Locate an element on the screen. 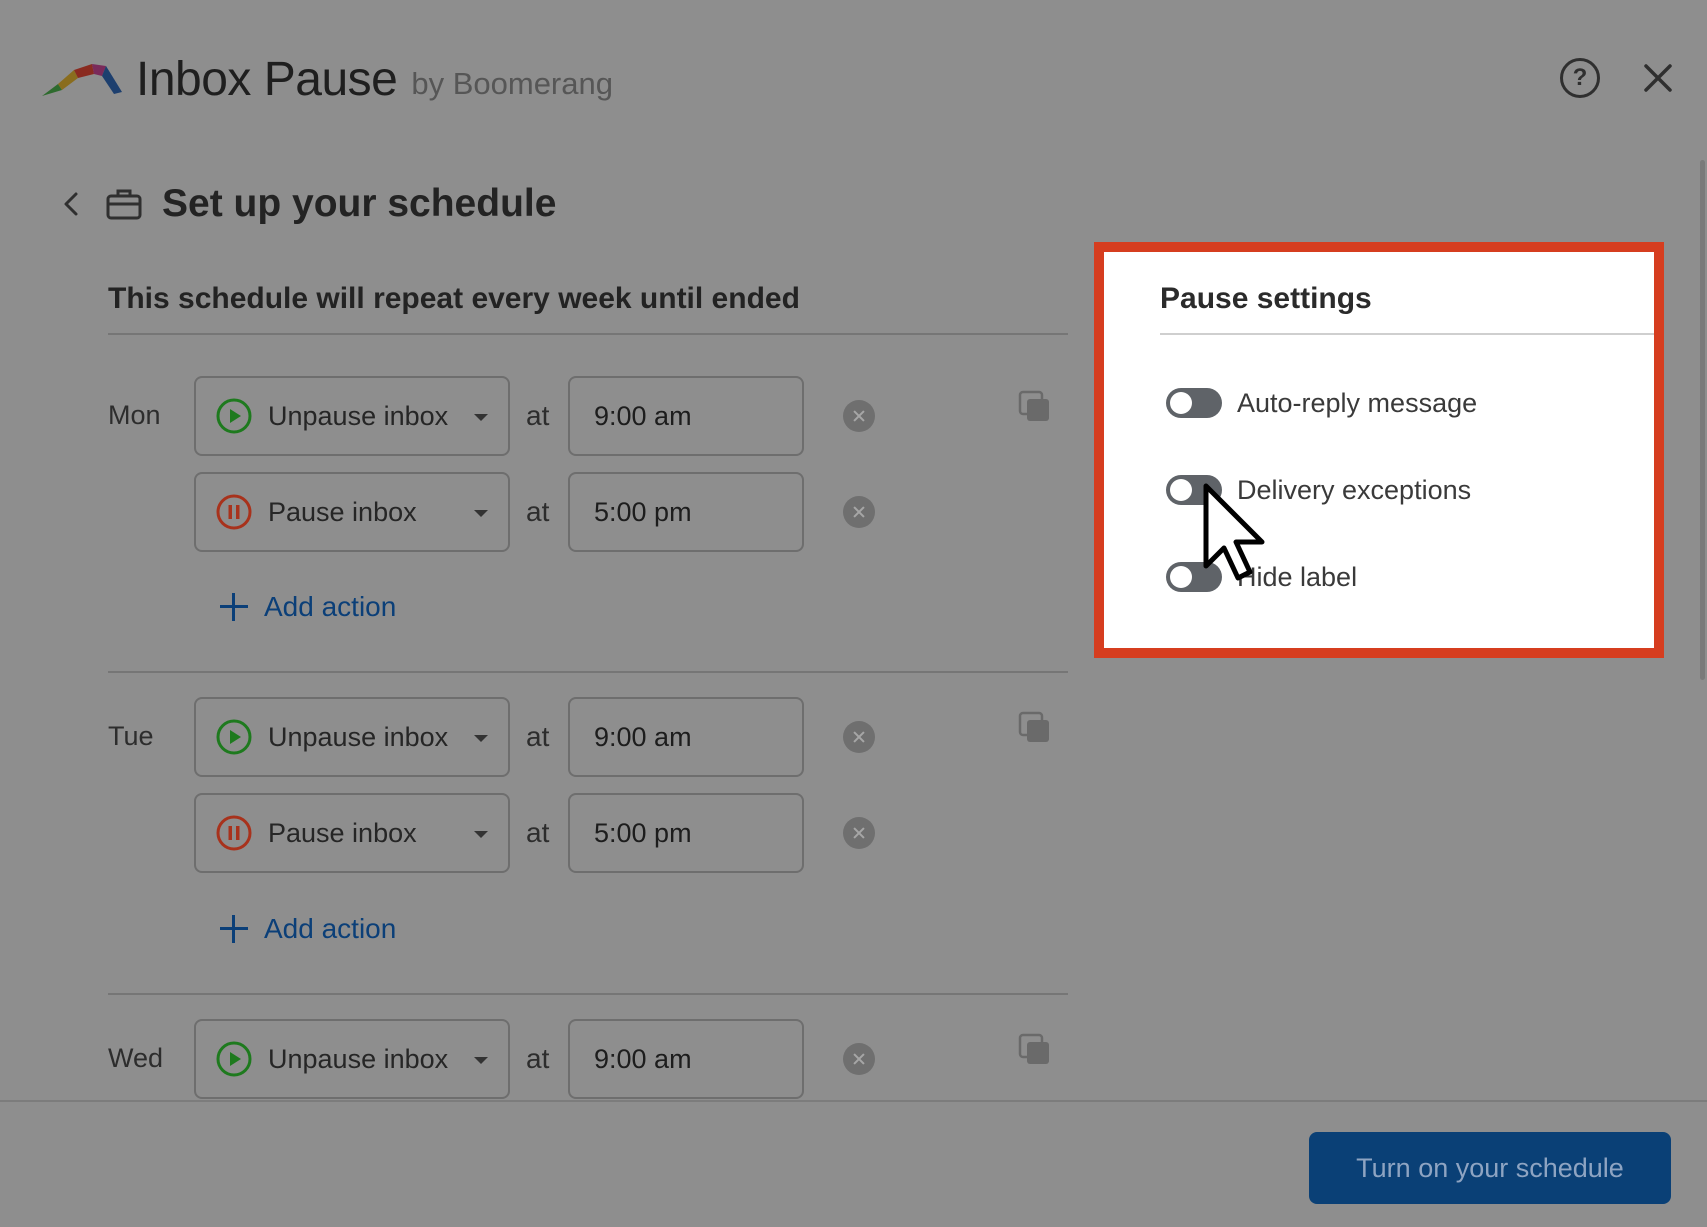  turn-on-schedule-button: Turn on your schedule is located at coordinates (1490, 1168).